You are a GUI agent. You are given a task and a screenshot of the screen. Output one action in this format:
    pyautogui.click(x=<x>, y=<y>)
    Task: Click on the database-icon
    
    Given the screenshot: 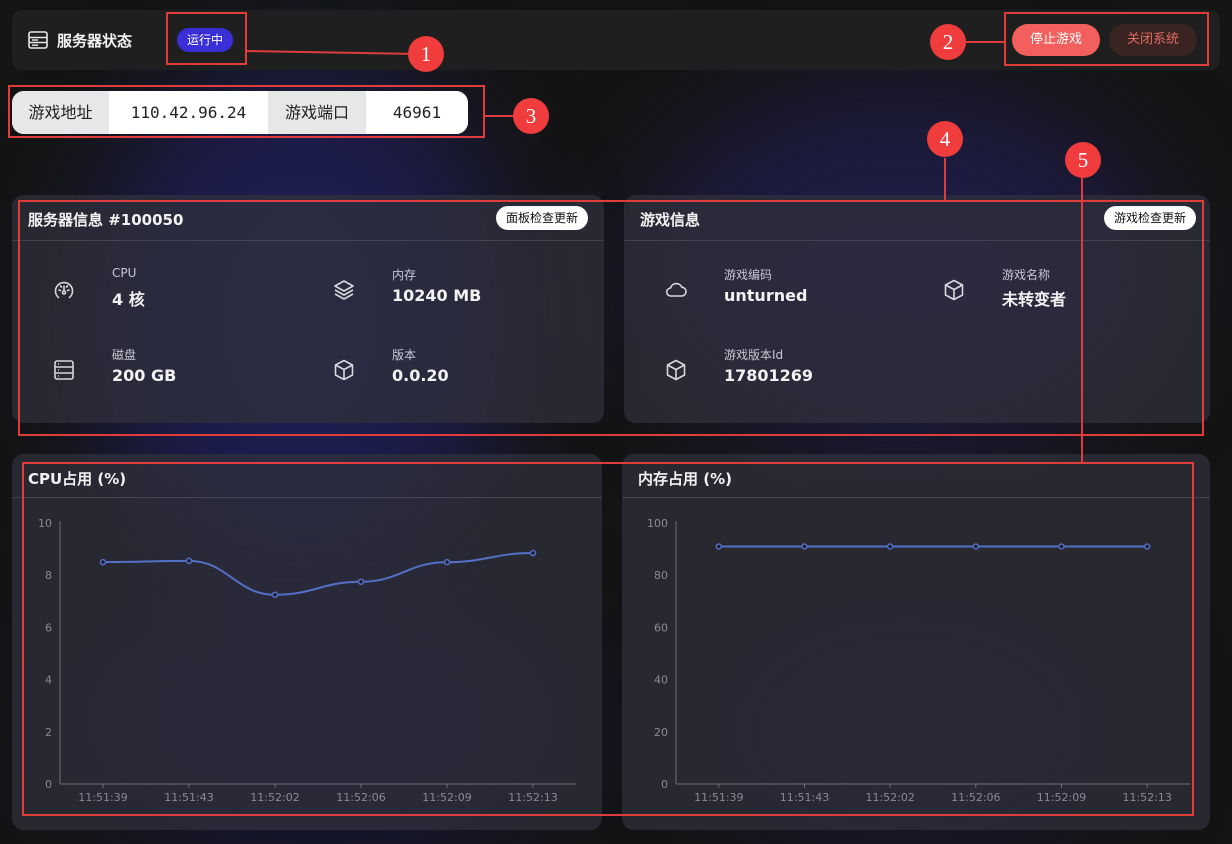 What is the action you would take?
    pyautogui.click(x=64, y=370)
    